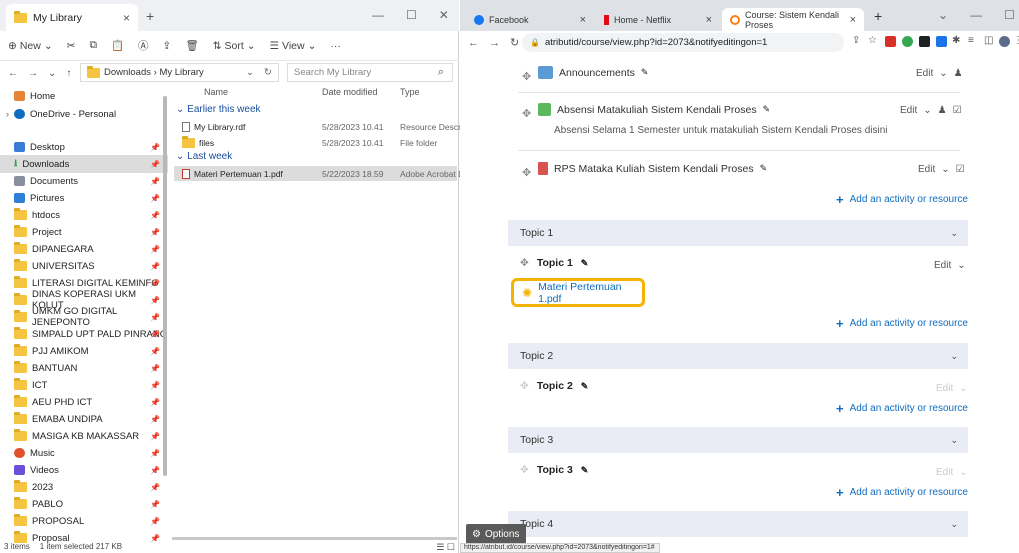 Image resolution: width=1019 pixels, height=553 pixels. I want to click on new-button: ⊕ New ⌄, so click(30, 46).